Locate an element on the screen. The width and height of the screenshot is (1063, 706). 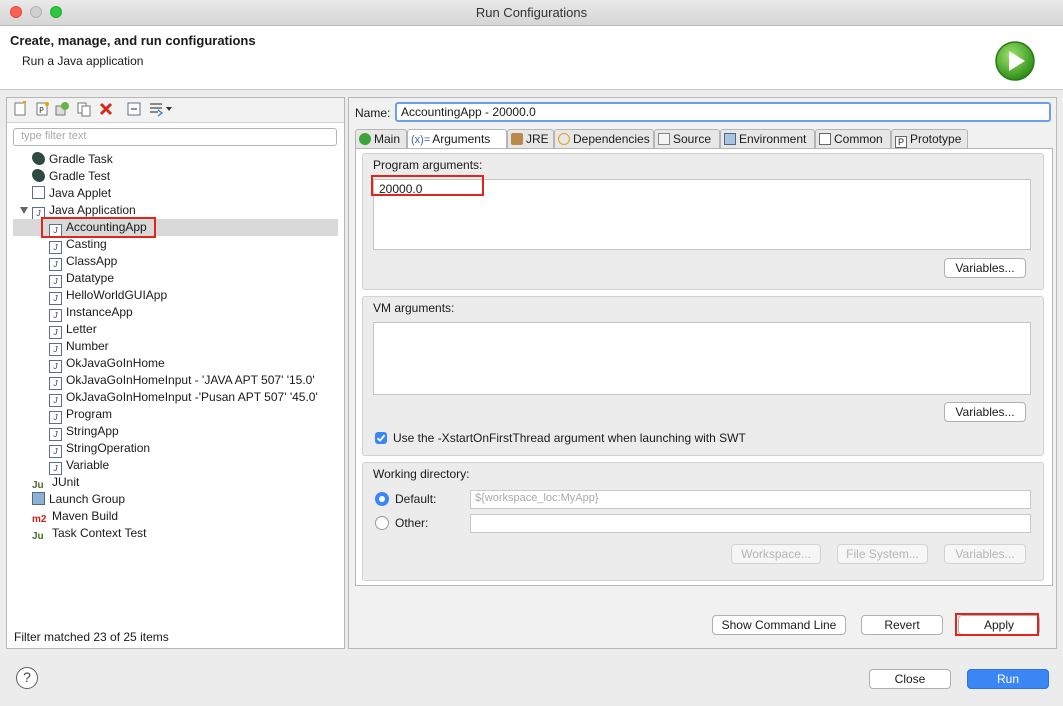
tree-item-java-app-config: J InstanceApp is located at coordinates (91, 313).